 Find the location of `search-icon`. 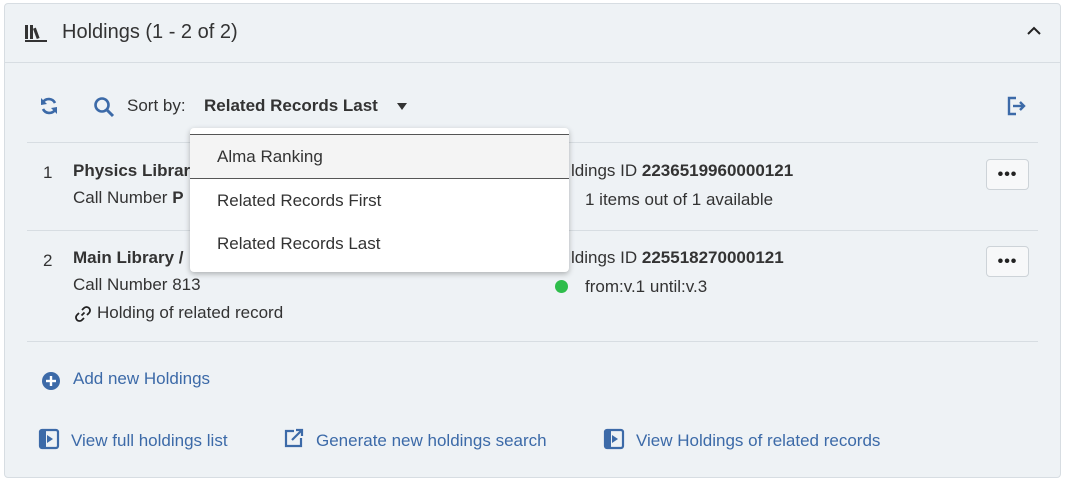

search-icon is located at coordinates (104, 107).